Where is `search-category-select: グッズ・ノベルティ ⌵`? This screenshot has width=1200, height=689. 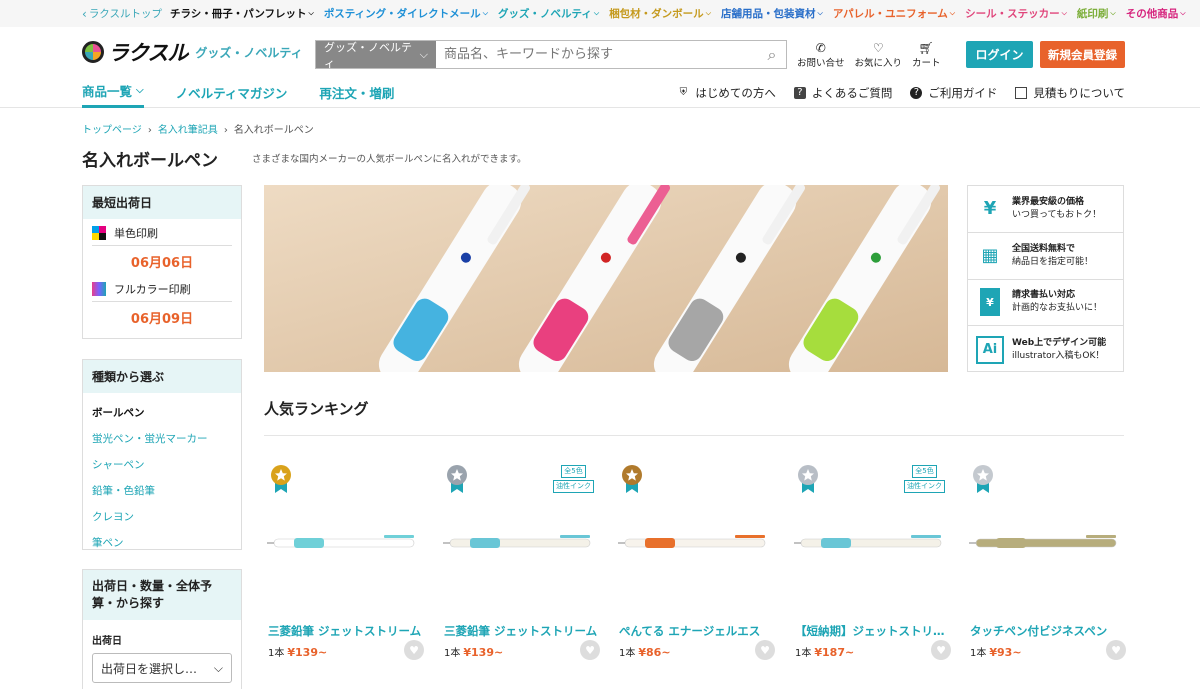
search-category-select: グッズ・ノベルティ ⌵ is located at coordinates (376, 55).